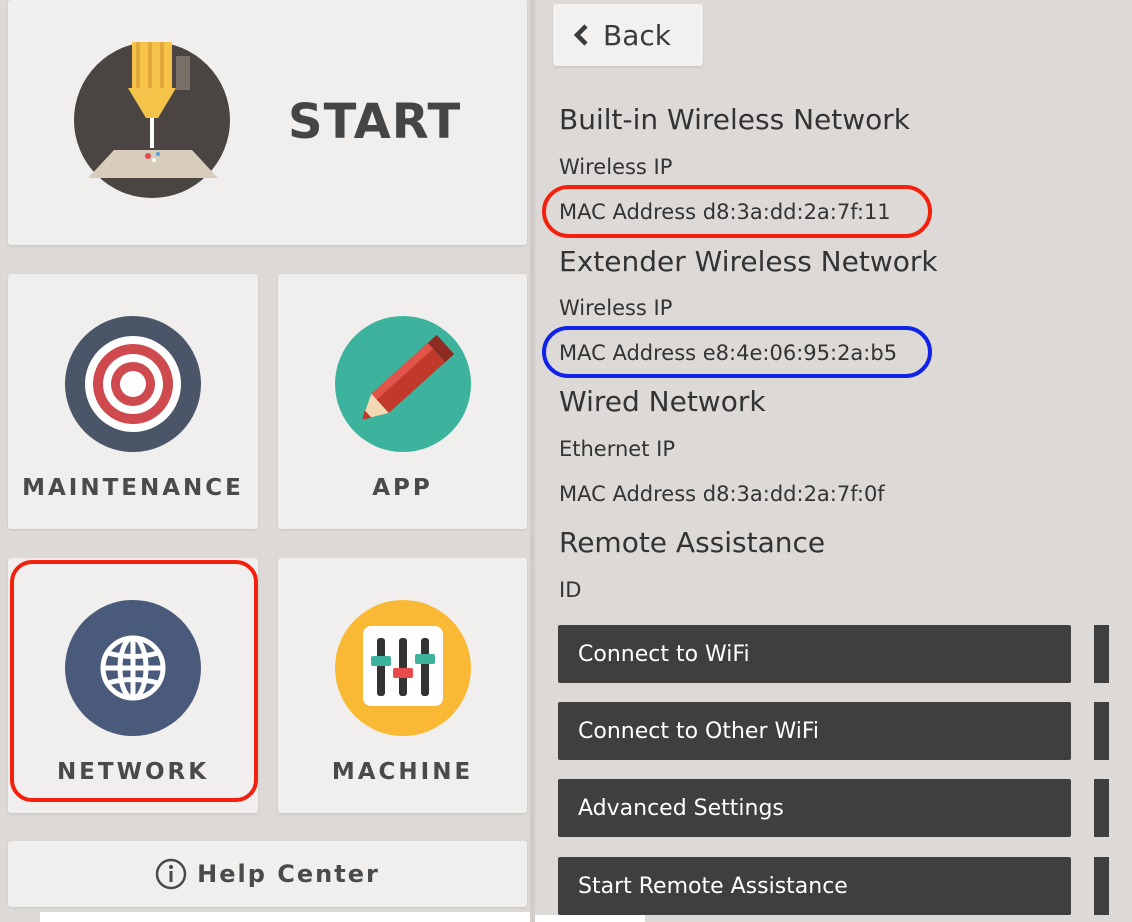  Describe the element at coordinates (722, 494) in the screenshot. I see `wired-mac-address: MAC Address d8:3a:dd:2a:7f:0f` at that location.